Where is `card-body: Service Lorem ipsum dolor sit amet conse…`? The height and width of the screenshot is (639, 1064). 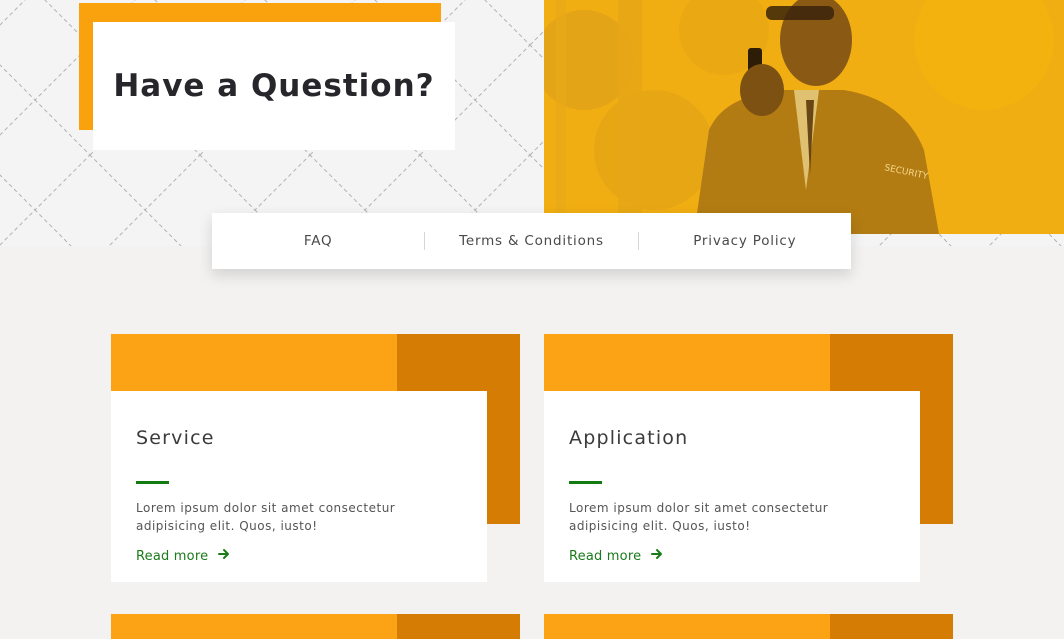
card-body: Service Lorem ipsum dolor sit amet conse… is located at coordinates (299, 486).